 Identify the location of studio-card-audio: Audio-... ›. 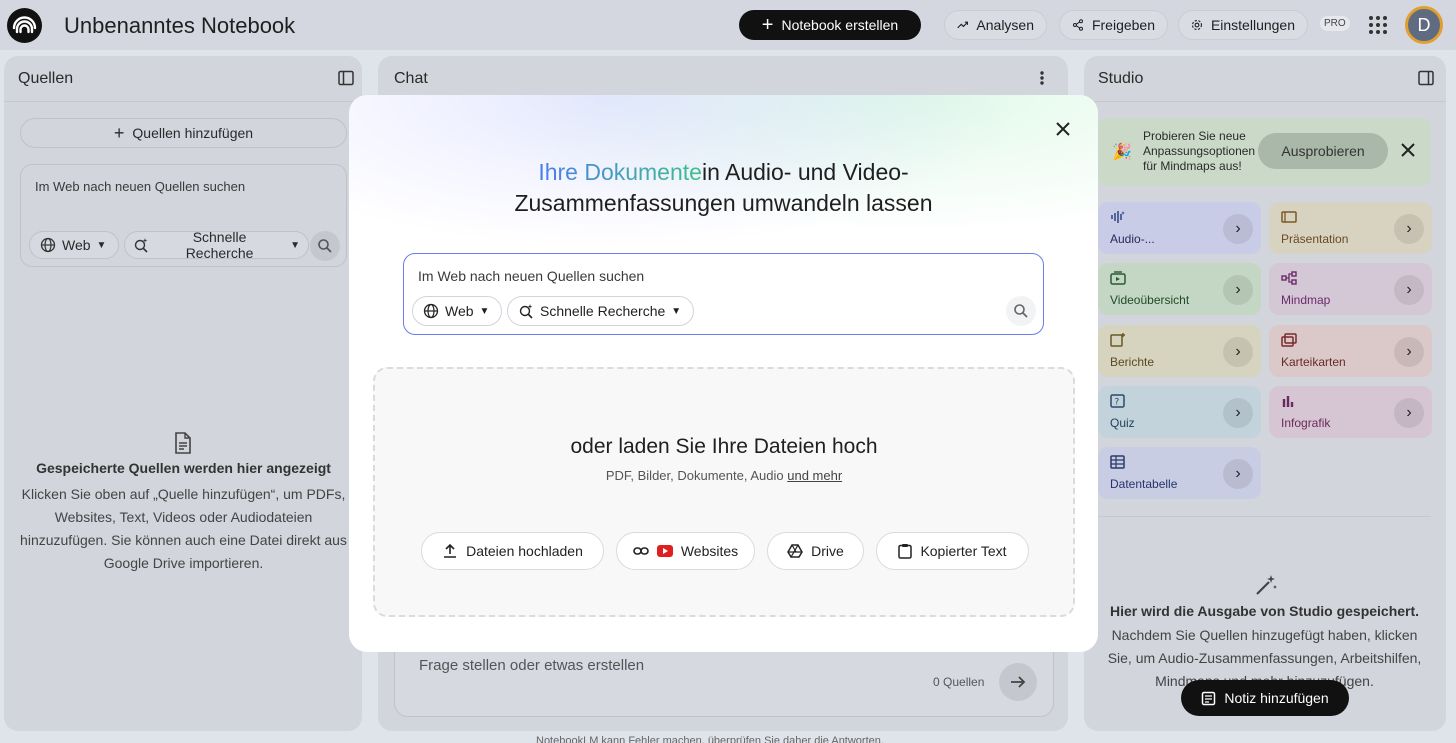
(1179, 228).